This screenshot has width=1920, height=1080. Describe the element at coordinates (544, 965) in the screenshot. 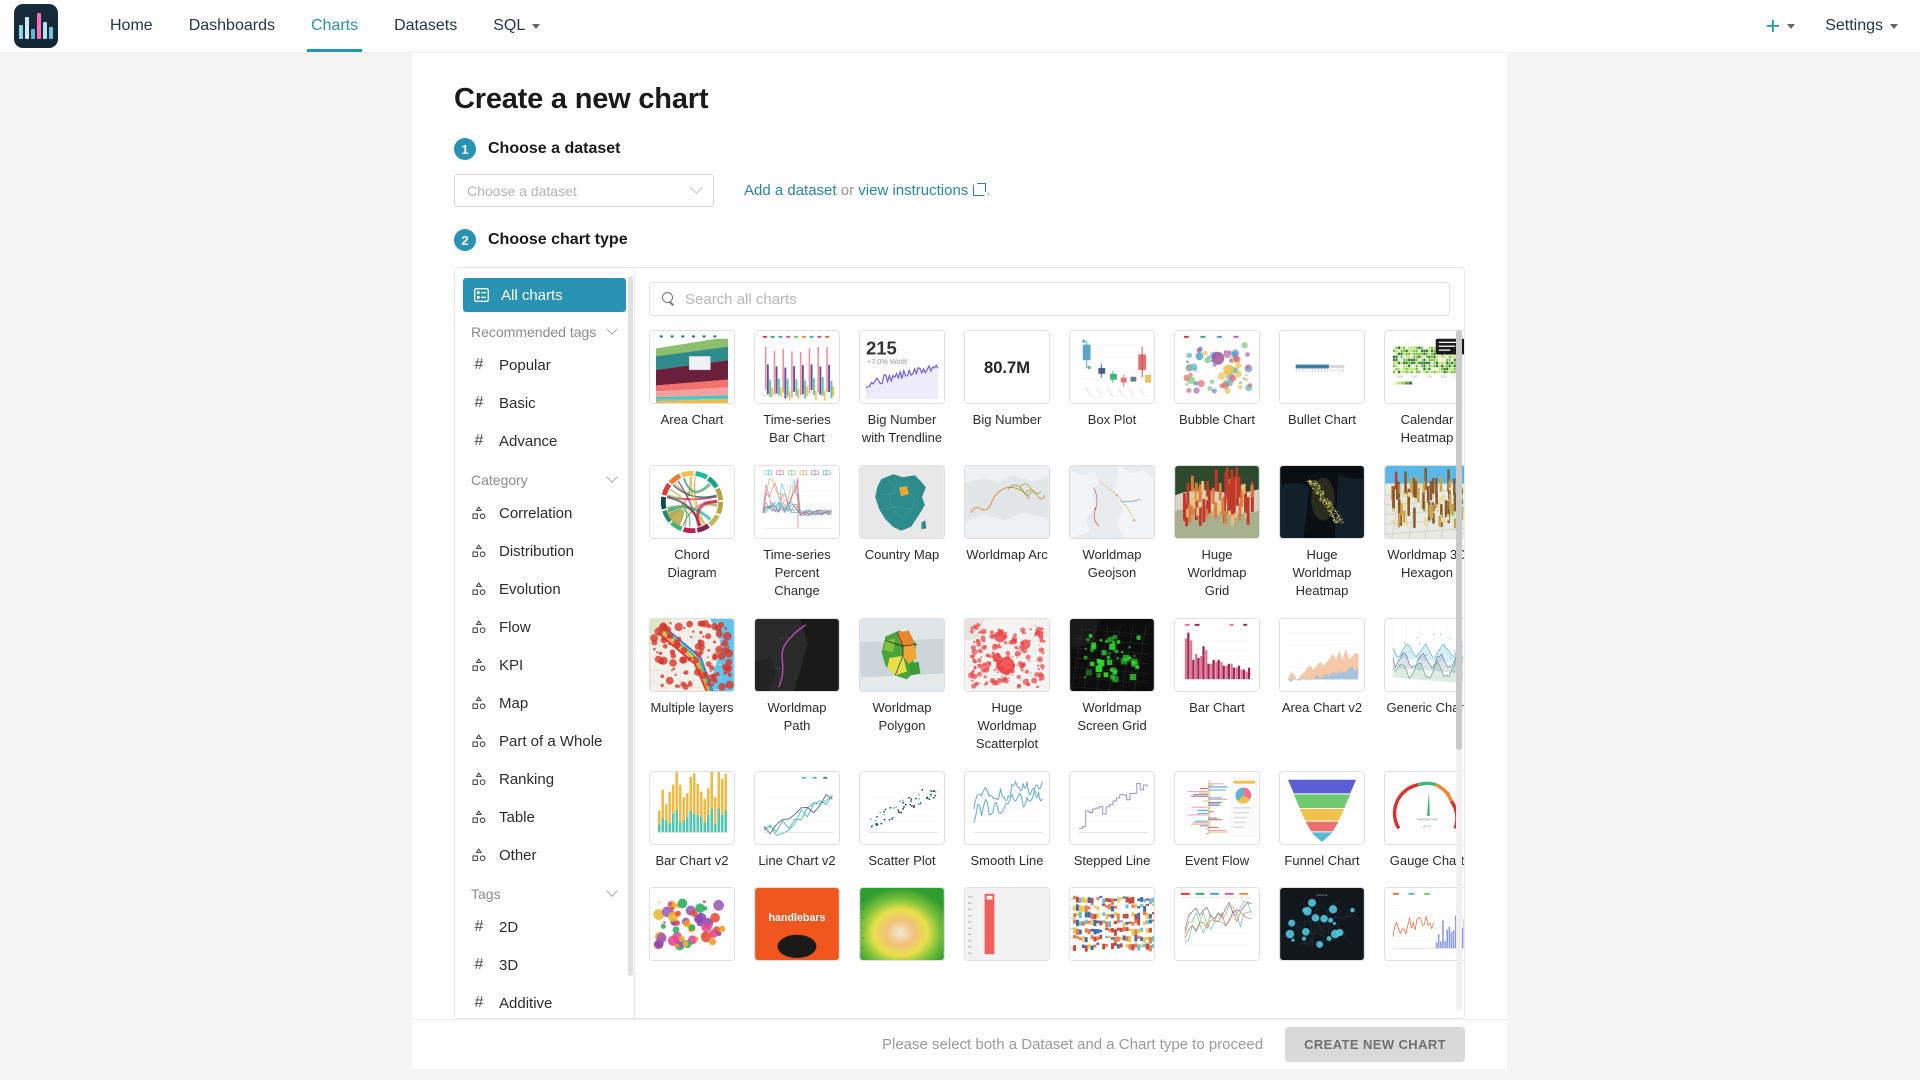

I see `sidebar-item-3d: # 3D` at that location.